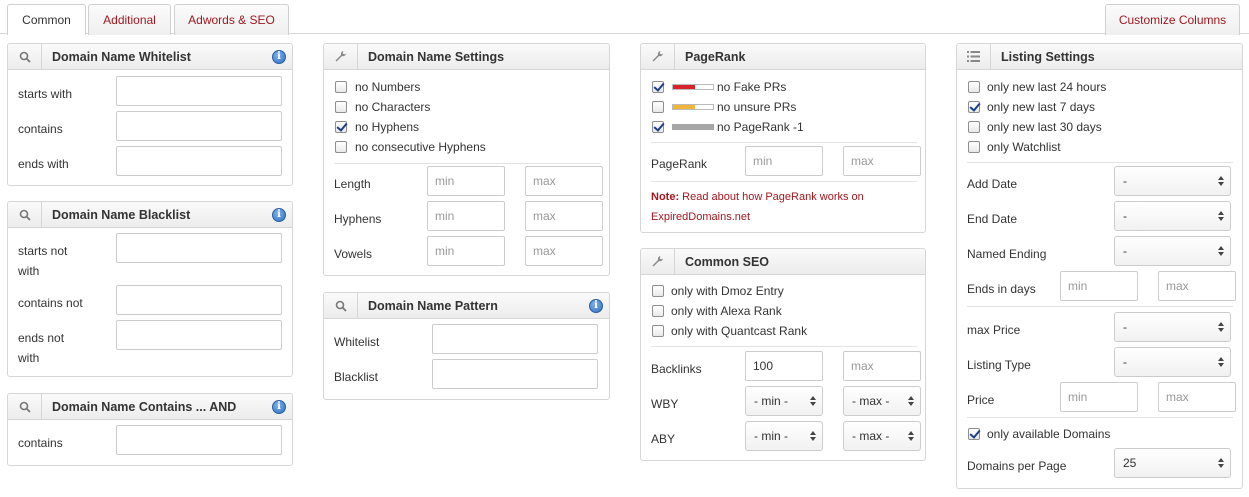  I want to click on price-min-input: min, so click(1099, 397).